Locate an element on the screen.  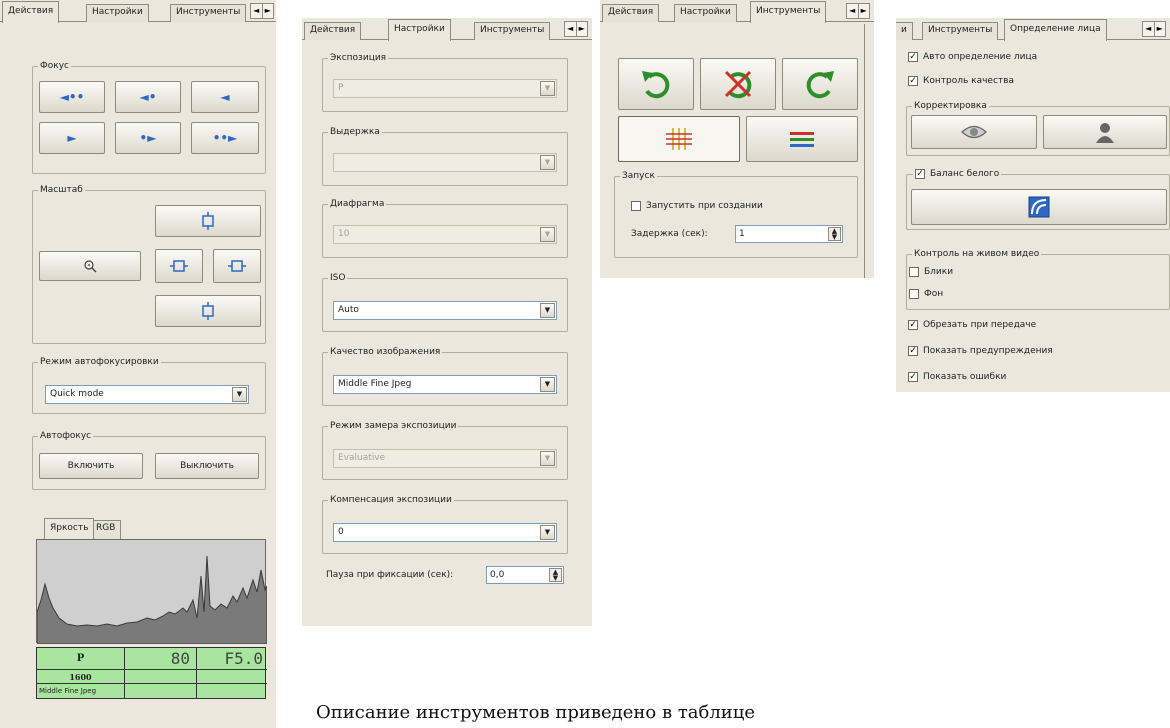
frame-right-button is located at coordinates (237, 266).